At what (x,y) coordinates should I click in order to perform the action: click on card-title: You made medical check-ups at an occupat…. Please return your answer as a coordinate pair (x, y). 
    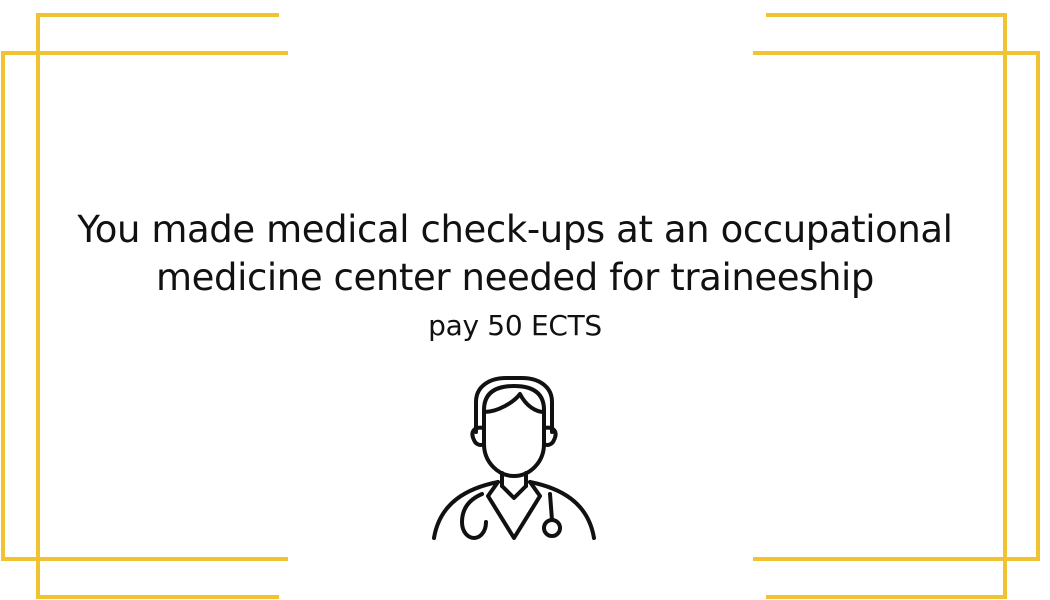
    Looking at the image, I should click on (515, 253).